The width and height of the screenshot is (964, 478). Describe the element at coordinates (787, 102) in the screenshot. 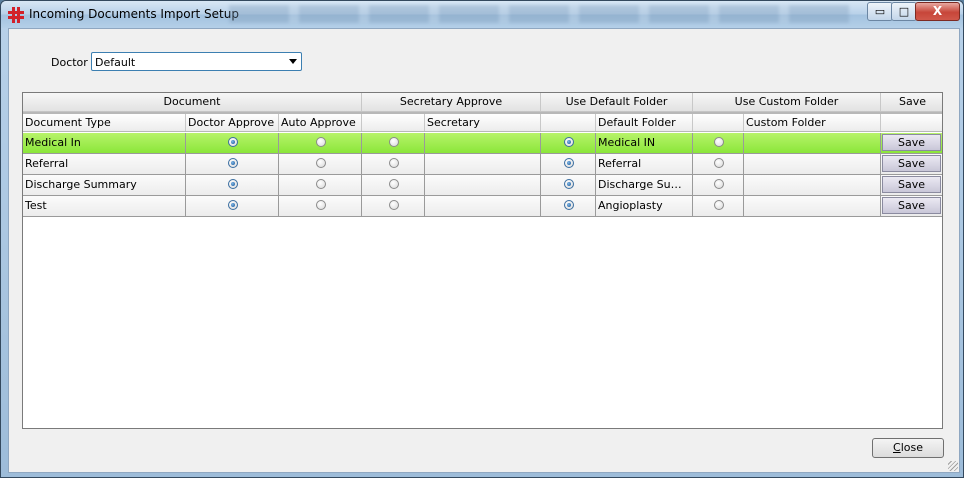

I see `group-header-use-custom-folder: Use Custom Folder` at that location.